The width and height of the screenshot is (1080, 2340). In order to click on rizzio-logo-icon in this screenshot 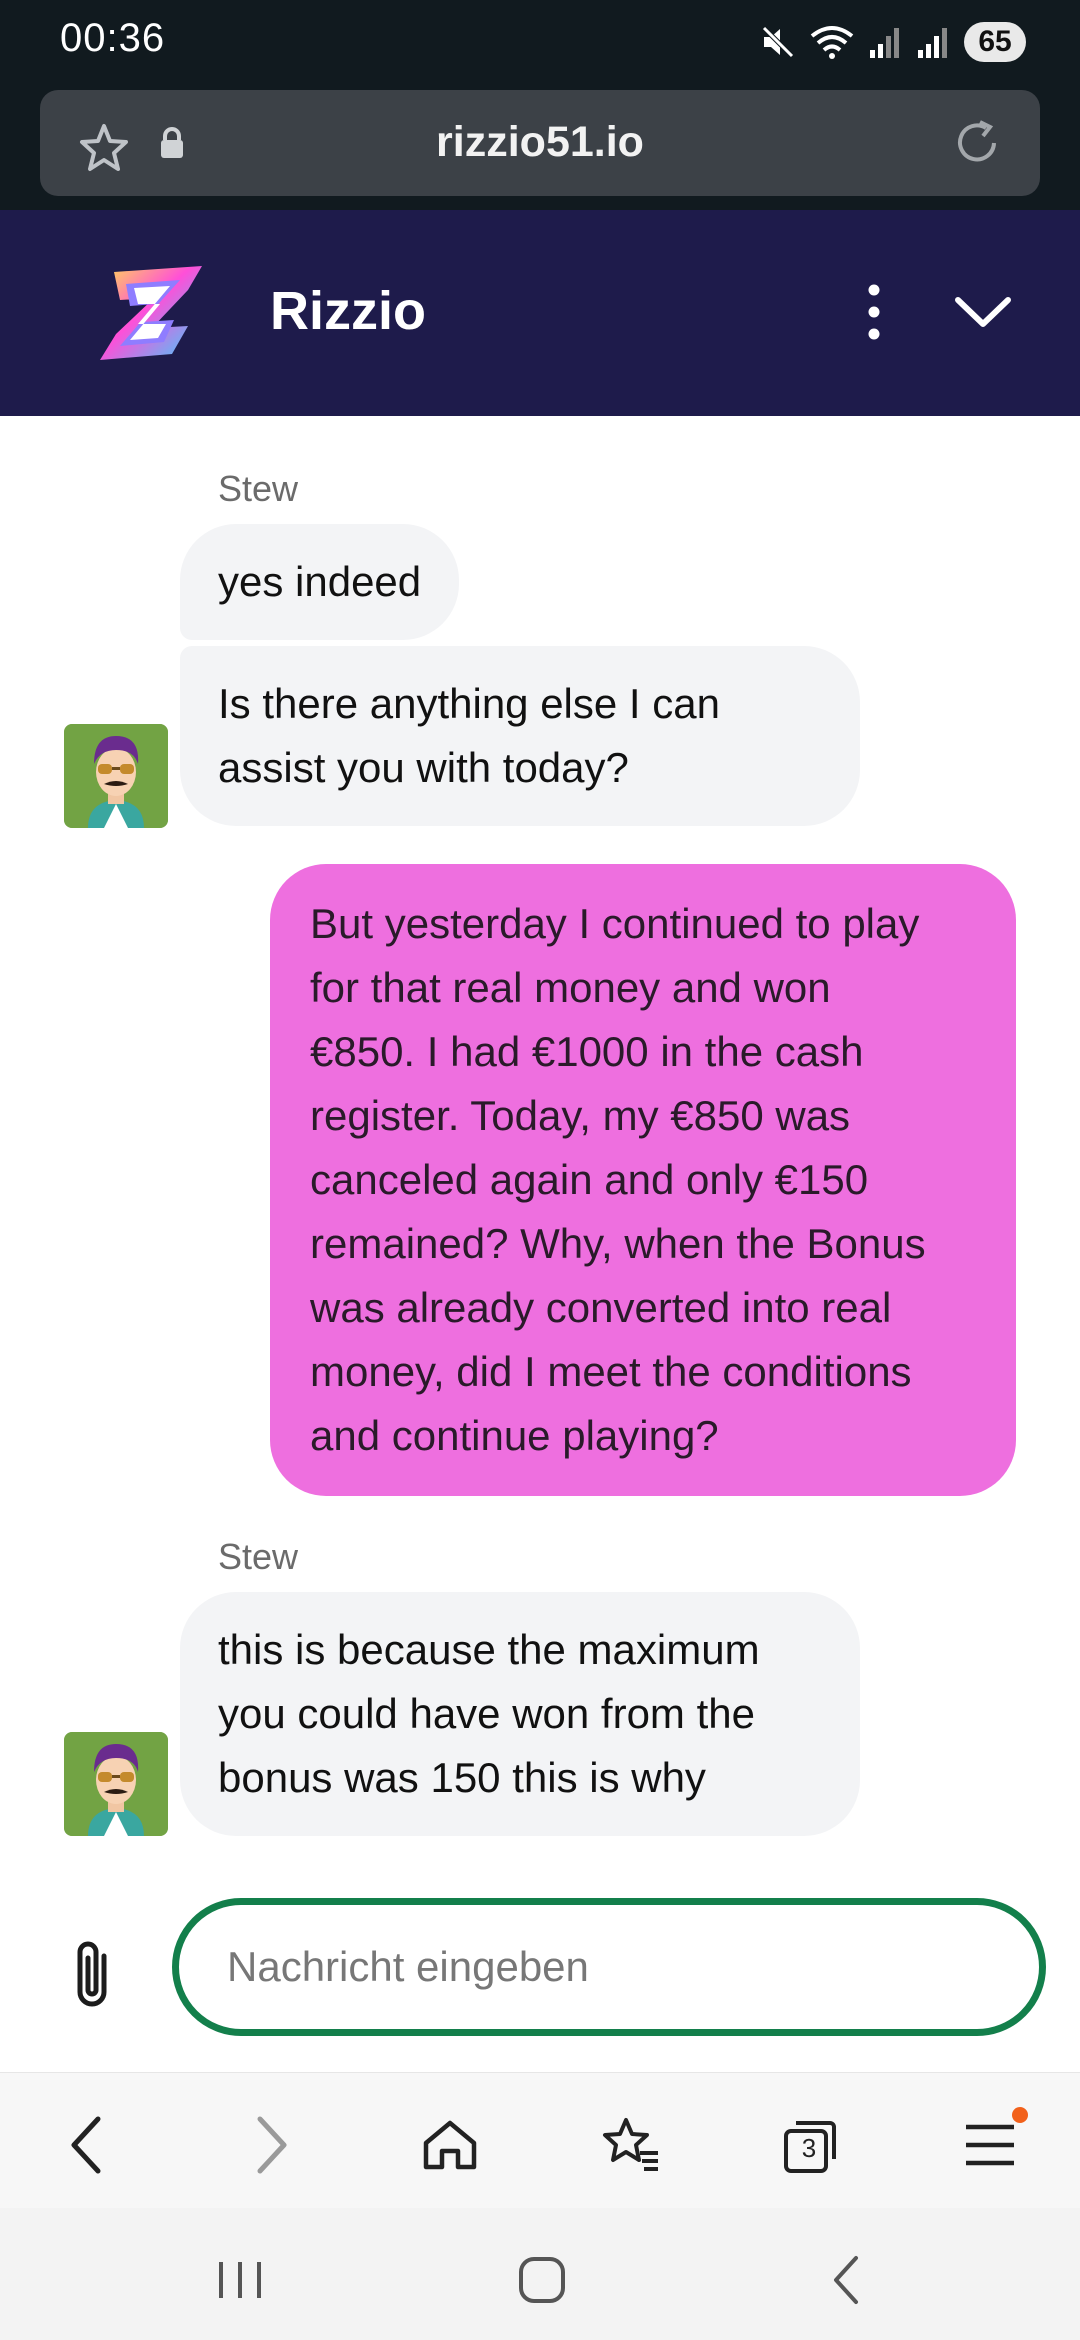, I will do `click(151, 313)`.